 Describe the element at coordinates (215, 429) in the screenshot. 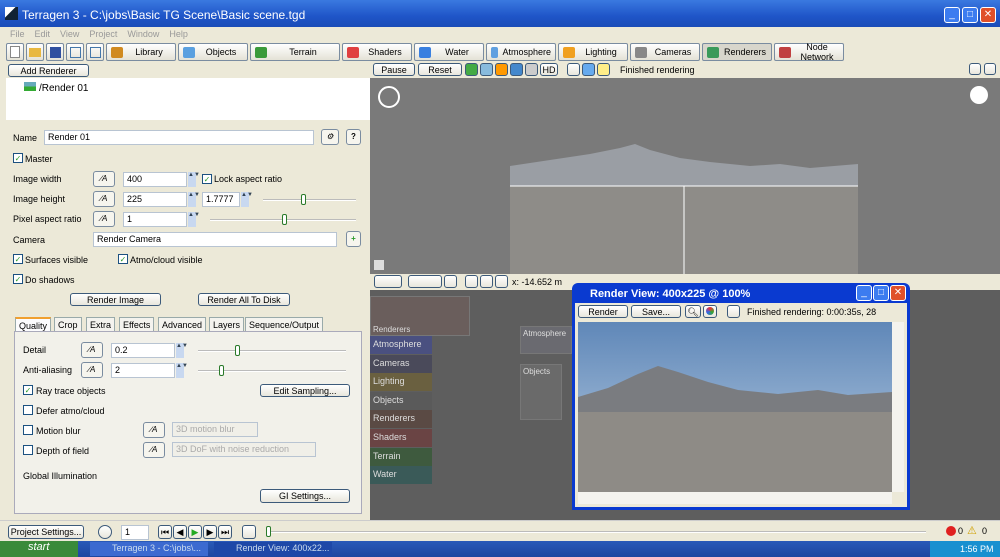

I see `motion-blur-mode-select: 3D motion blur` at that location.